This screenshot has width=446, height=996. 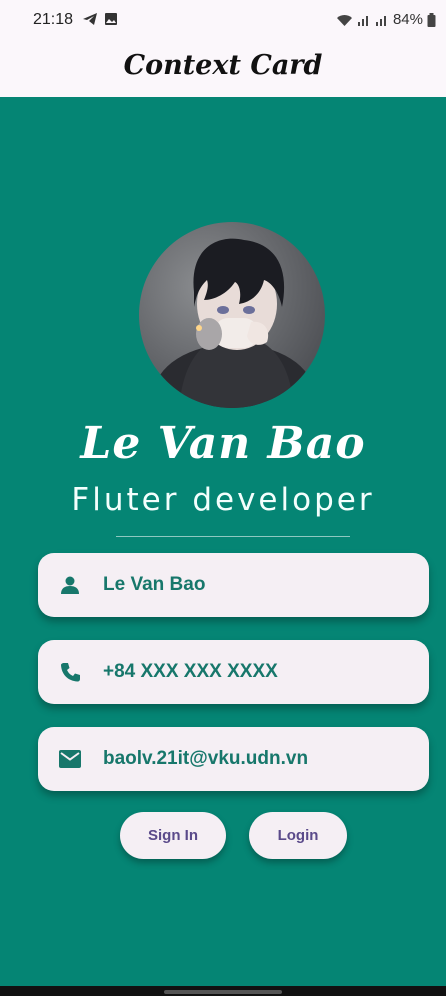 I want to click on battery-icon, so click(x=431, y=19).